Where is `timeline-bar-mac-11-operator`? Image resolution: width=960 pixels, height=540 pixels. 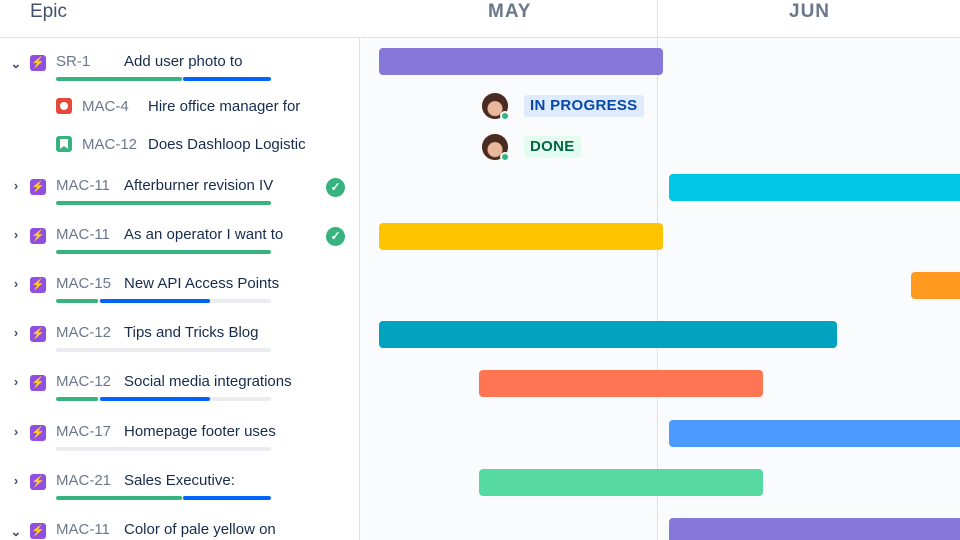 timeline-bar-mac-11-operator is located at coordinates (521, 236).